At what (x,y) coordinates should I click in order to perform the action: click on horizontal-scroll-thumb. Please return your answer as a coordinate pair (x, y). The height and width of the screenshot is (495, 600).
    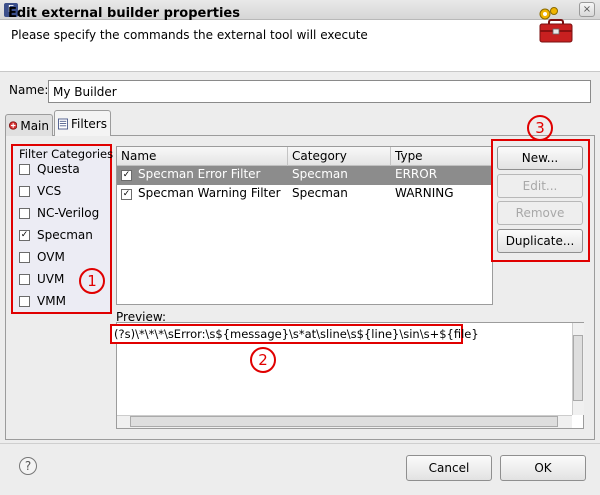
    Looking at the image, I should click on (344, 421).